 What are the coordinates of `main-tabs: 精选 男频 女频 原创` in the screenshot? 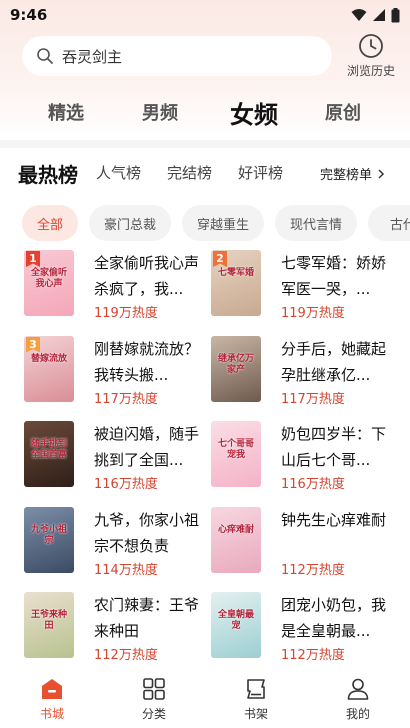 It's located at (205, 112).